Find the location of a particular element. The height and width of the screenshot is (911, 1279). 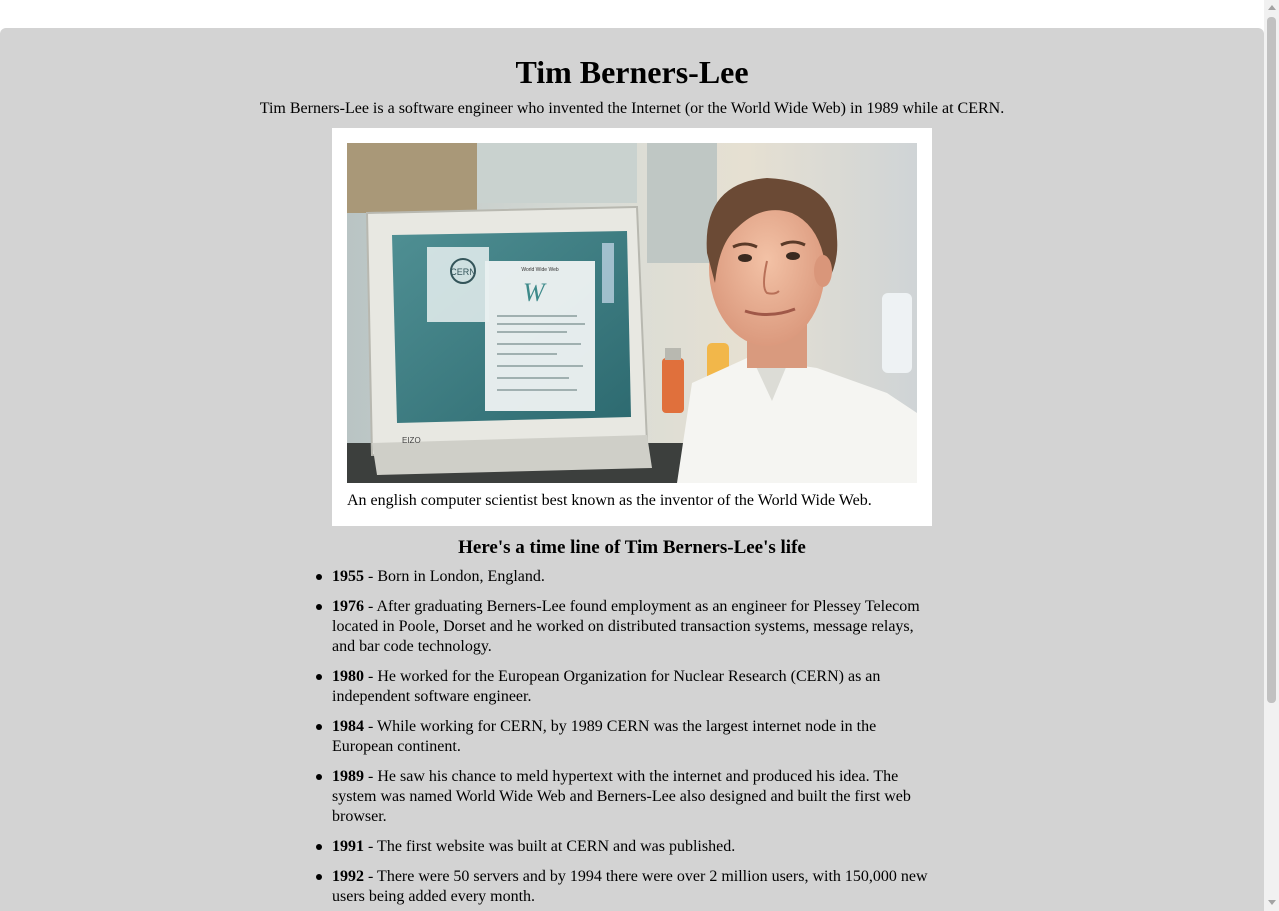

timeline-item: 1955 - Born in London, England. is located at coordinates (624, 577).